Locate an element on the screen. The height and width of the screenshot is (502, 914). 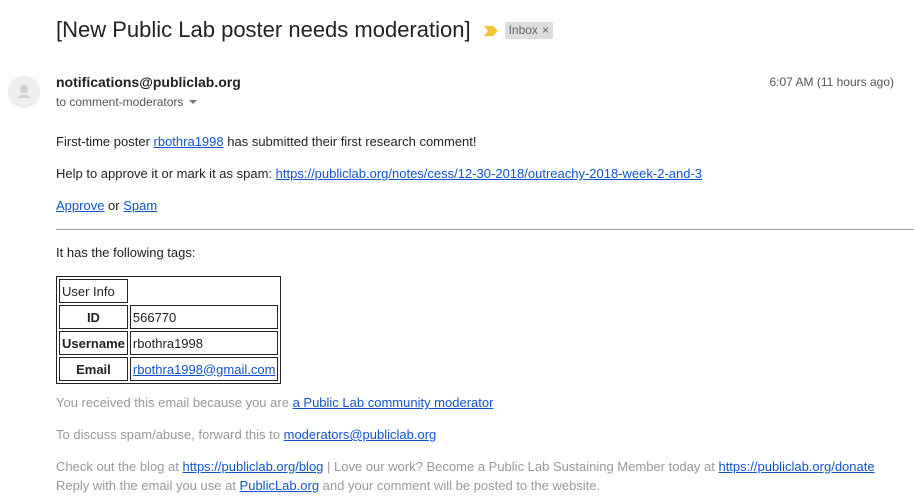
text: To discuss spam/abuse, forward this to is located at coordinates (170, 434).